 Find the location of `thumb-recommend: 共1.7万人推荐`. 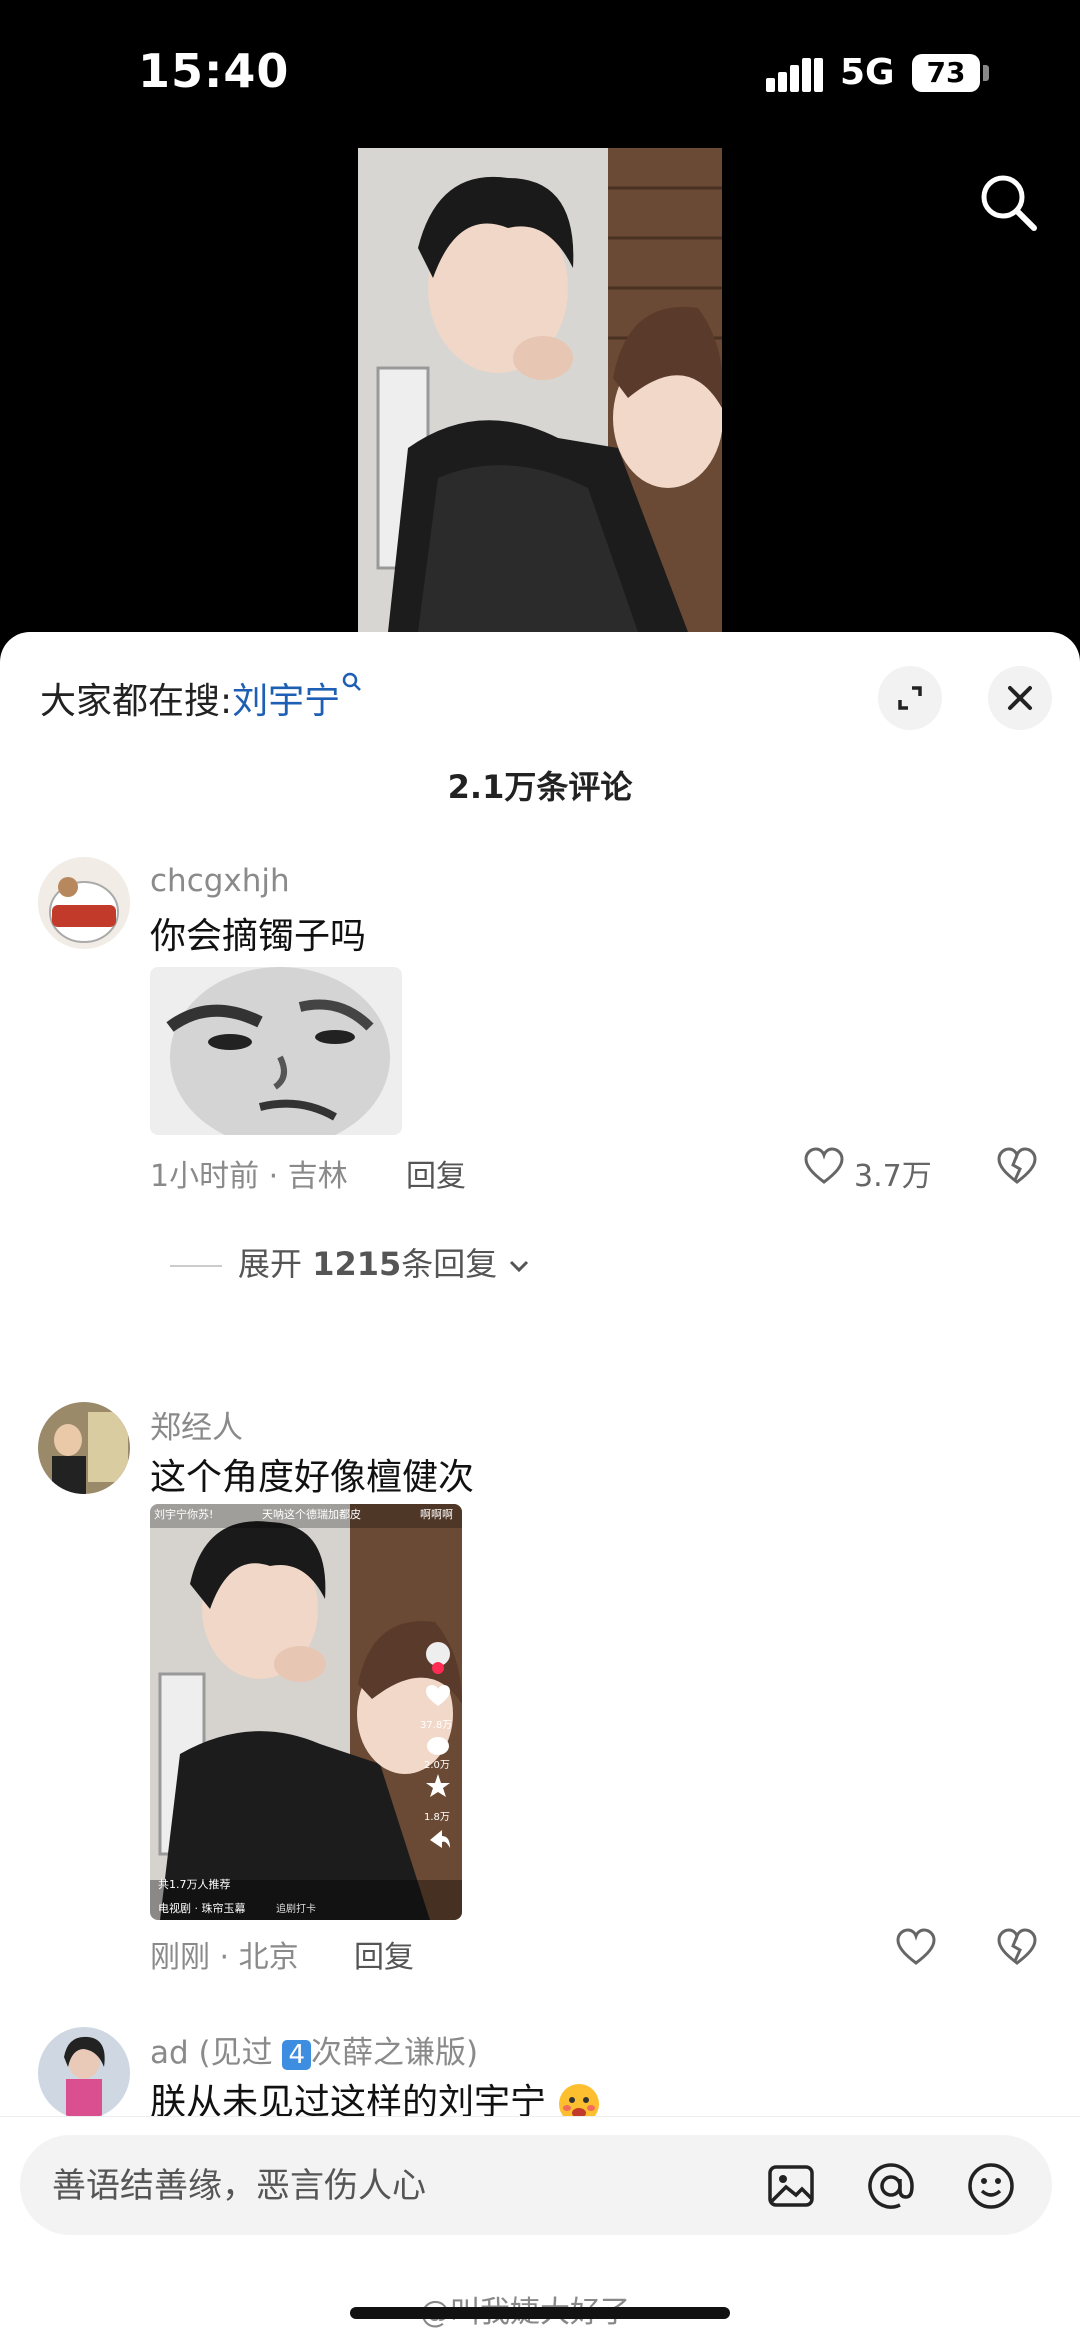

thumb-recommend: 共1.7万人推荐 is located at coordinates (194, 1884).